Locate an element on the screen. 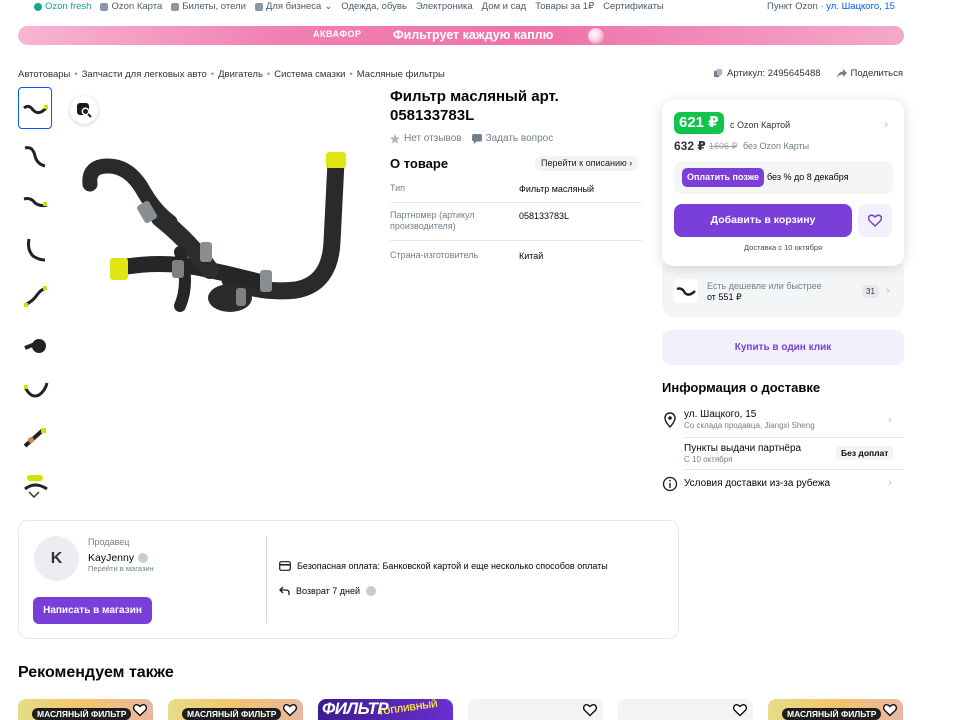 Image resolution: width=960 pixels, height=720 pixels. offer-thumbnail is located at coordinates (686, 291).